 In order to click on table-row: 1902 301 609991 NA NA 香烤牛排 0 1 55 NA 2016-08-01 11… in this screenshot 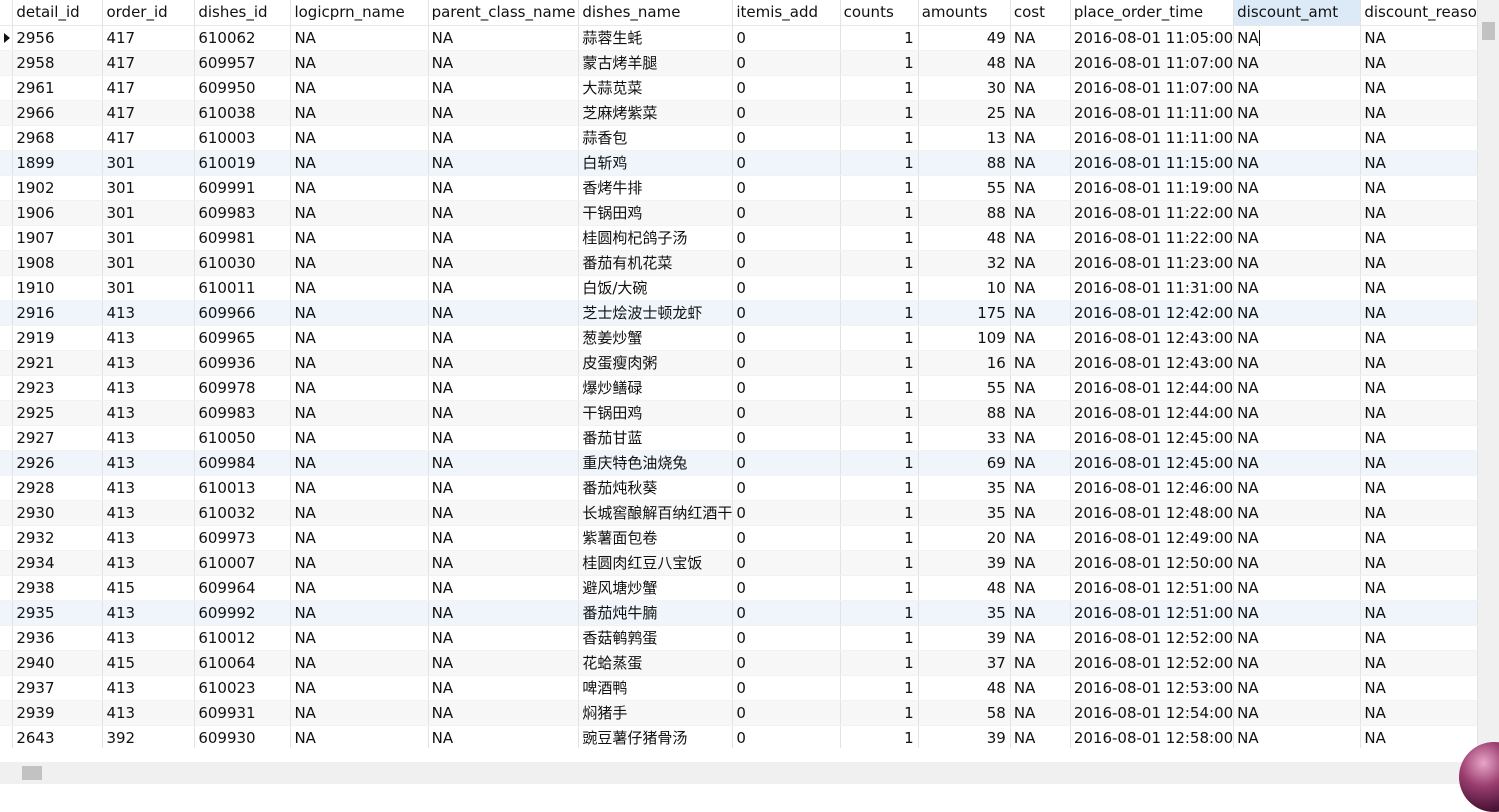, I will do `click(739, 188)`.